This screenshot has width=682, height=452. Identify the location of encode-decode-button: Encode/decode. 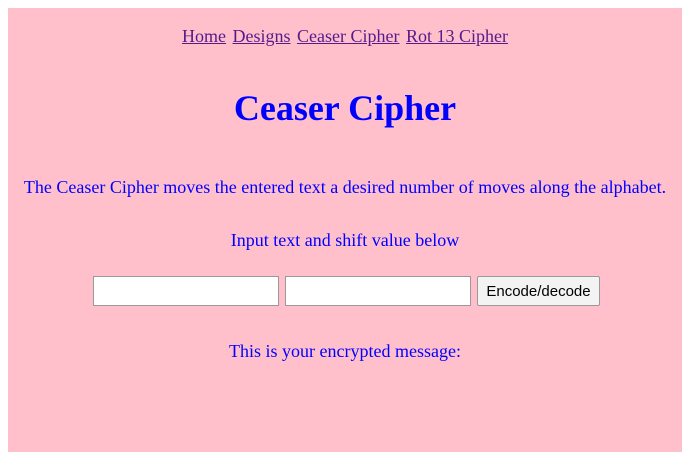
(538, 291).